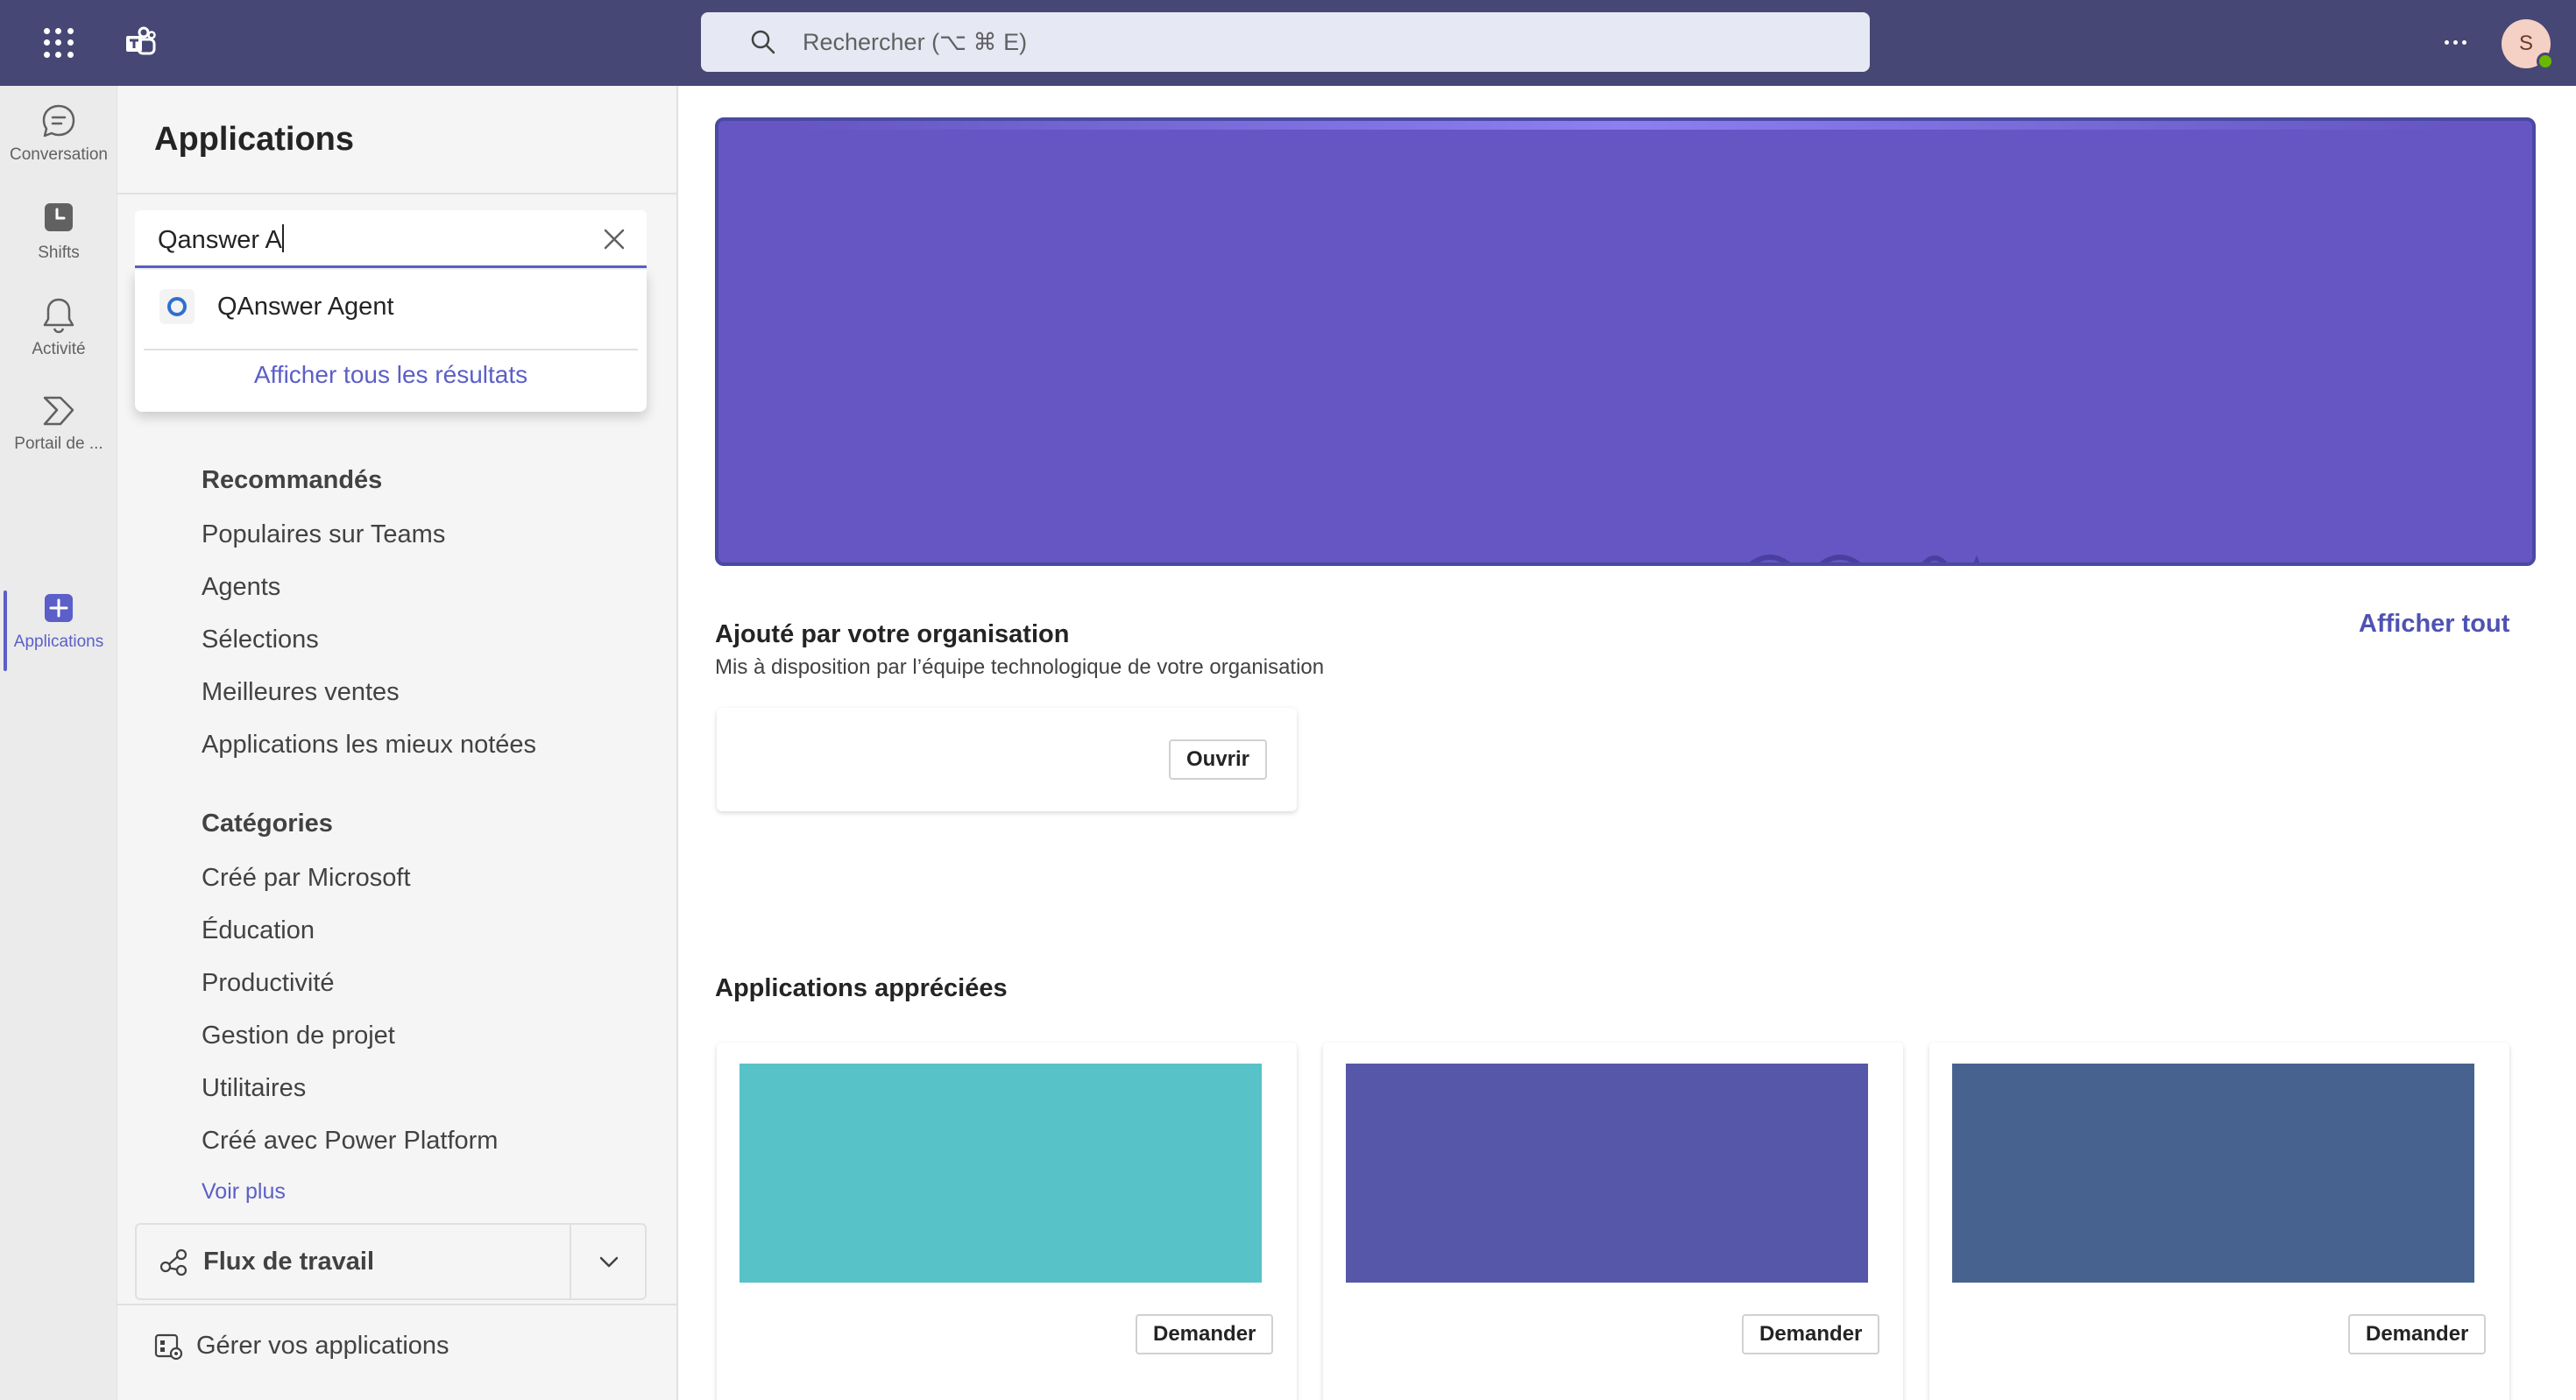  I want to click on shifts-icon, so click(59, 217).